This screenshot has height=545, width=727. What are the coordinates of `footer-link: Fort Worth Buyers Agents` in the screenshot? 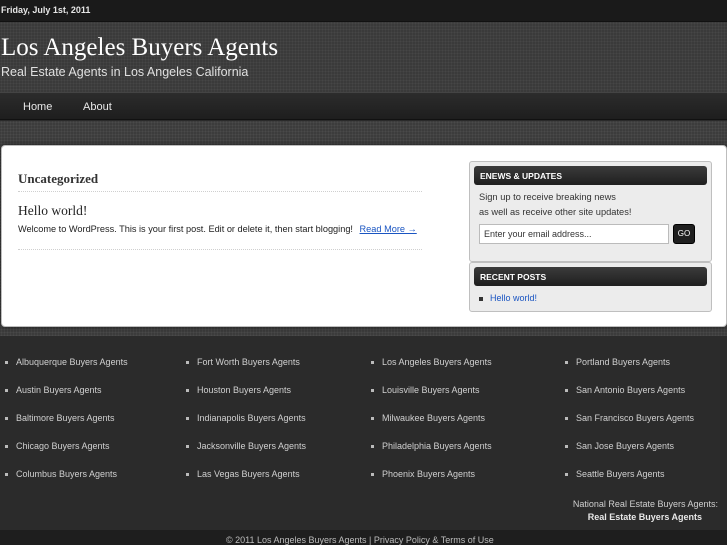 It's located at (246, 371).